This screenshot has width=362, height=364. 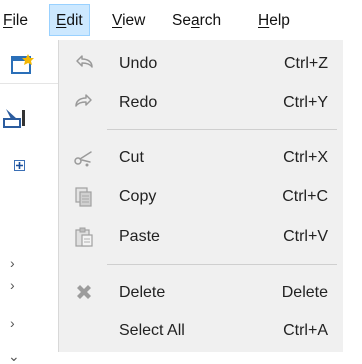 What do you see at coordinates (29, 83) in the screenshot?
I see `toolbar-divider` at bounding box center [29, 83].